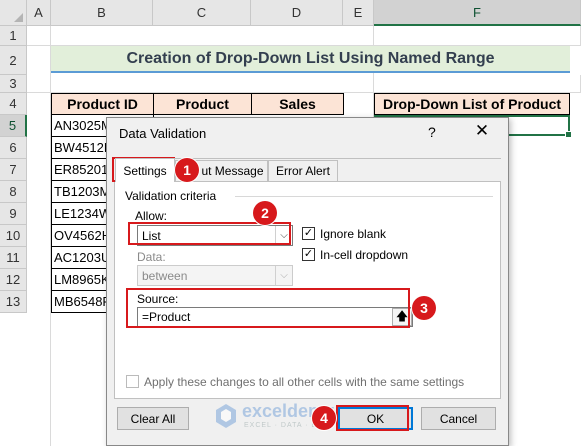 The width and height of the screenshot is (581, 446). Describe the element at coordinates (13, 214) in the screenshot. I see `row-header-9: 9` at that location.